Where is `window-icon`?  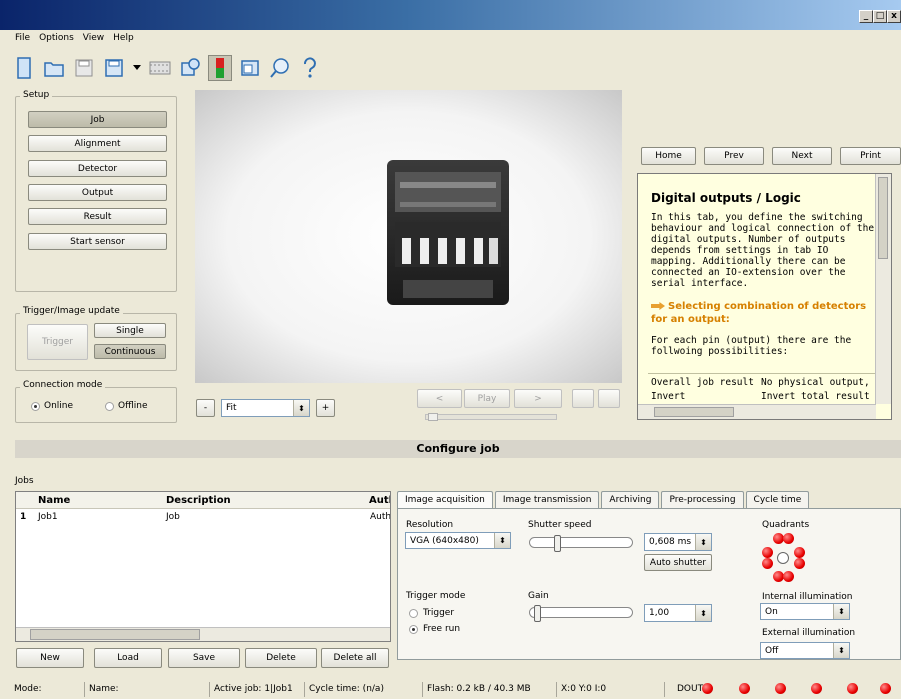 window-icon is located at coordinates (250, 68).